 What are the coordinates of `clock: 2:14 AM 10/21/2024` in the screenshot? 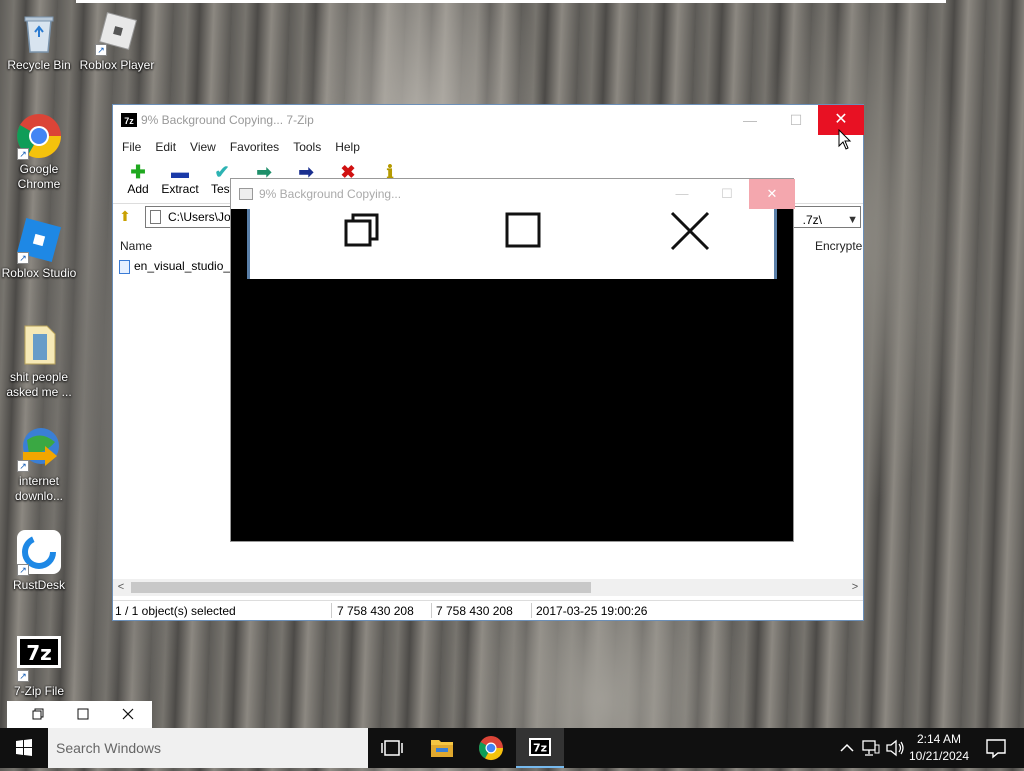 It's located at (939, 748).